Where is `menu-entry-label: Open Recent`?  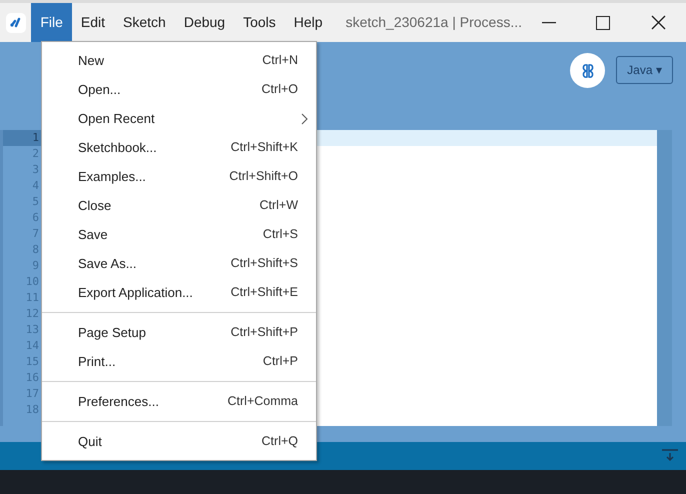 menu-entry-label: Open Recent is located at coordinates (116, 119).